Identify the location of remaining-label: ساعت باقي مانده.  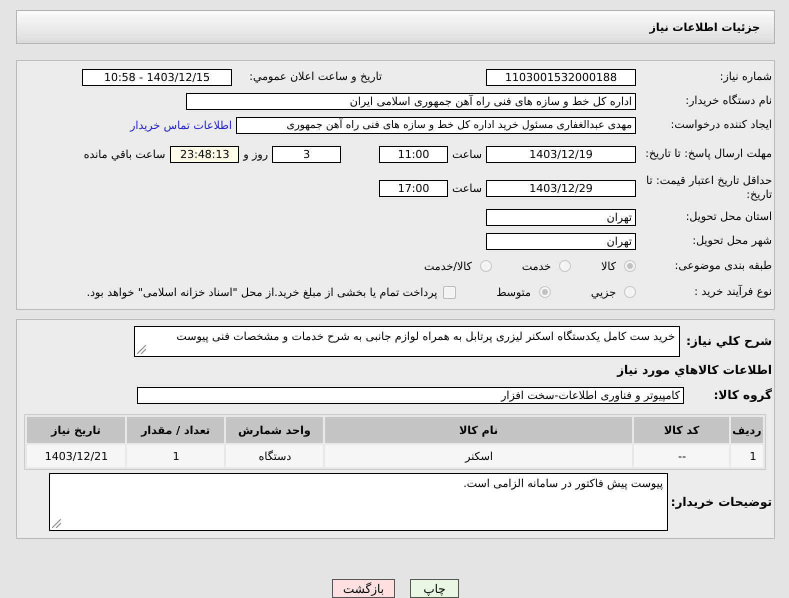
(125, 154).